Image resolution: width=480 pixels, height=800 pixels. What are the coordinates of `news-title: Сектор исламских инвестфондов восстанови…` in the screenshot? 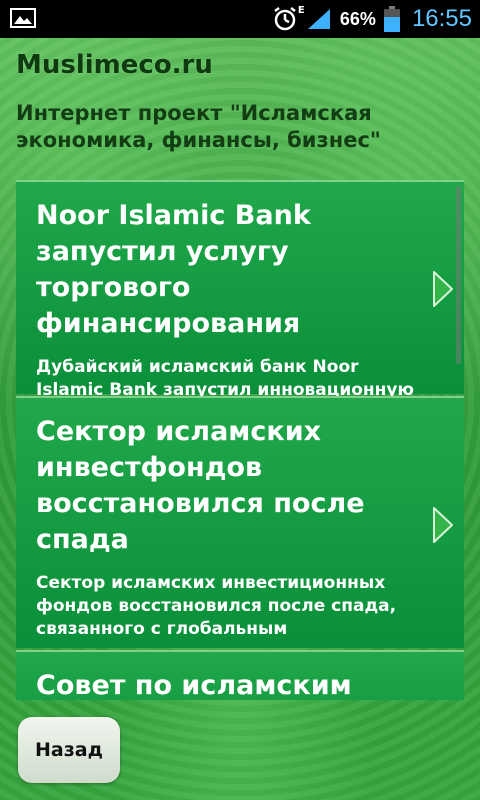 It's located at (200, 485).